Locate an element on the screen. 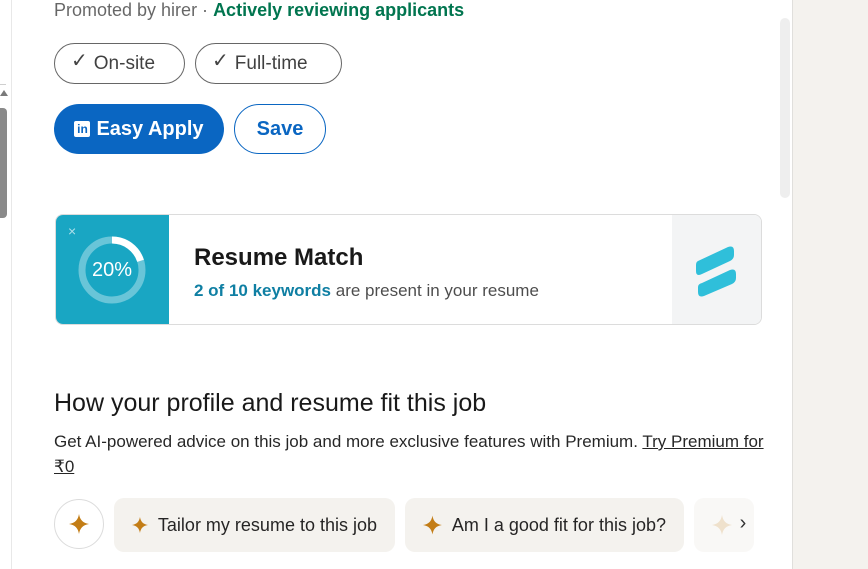 This screenshot has height=569, width=868. chip-label: Tailor my resume to this job is located at coordinates (267, 524).